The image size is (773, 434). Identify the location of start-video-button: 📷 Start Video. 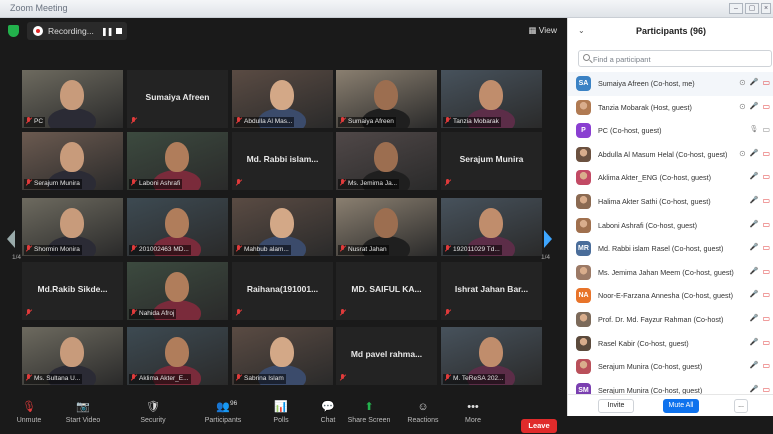
(83, 417).